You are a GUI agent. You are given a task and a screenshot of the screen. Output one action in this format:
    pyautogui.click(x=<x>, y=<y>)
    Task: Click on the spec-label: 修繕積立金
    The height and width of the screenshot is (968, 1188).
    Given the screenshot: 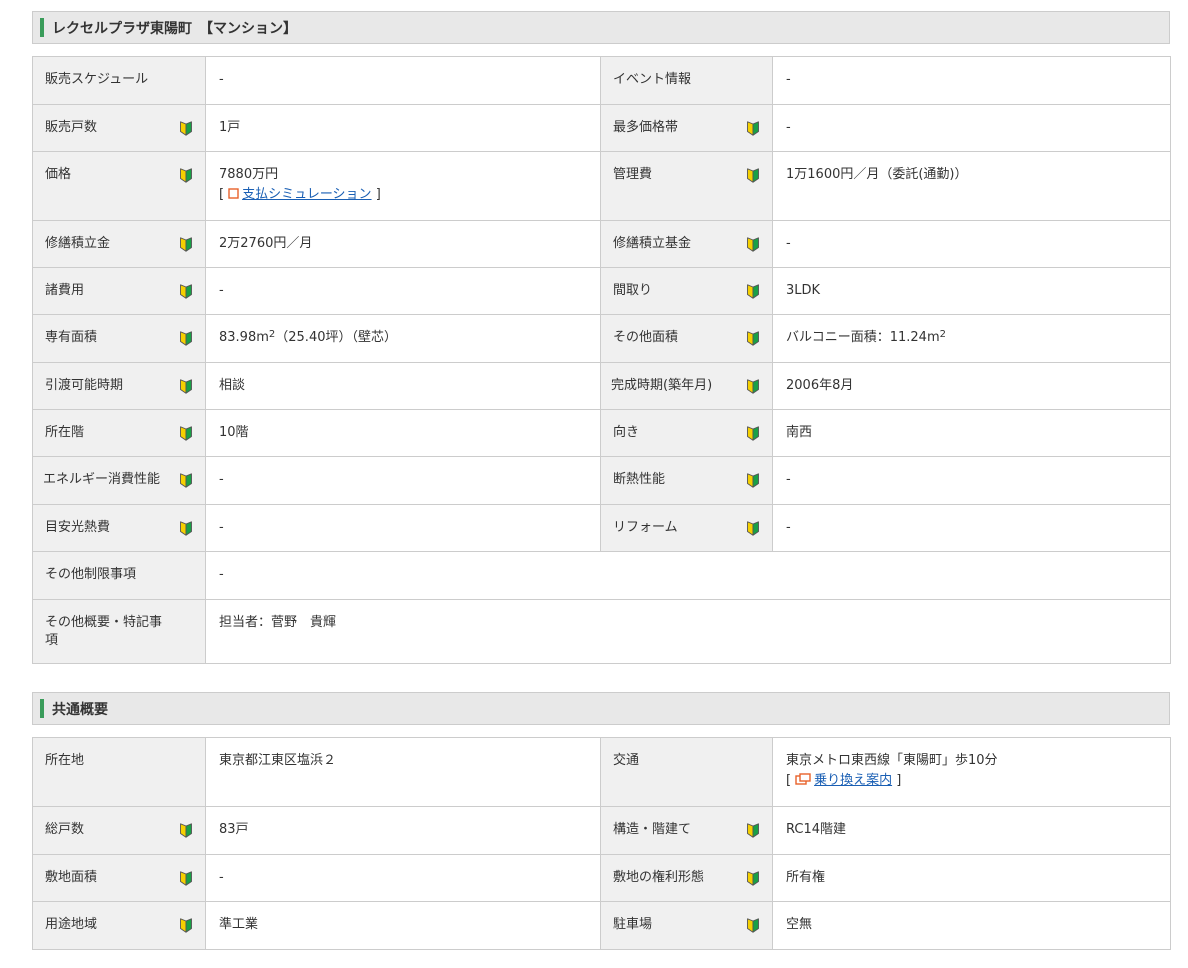 What is the action you would take?
    pyautogui.click(x=78, y=243)
    